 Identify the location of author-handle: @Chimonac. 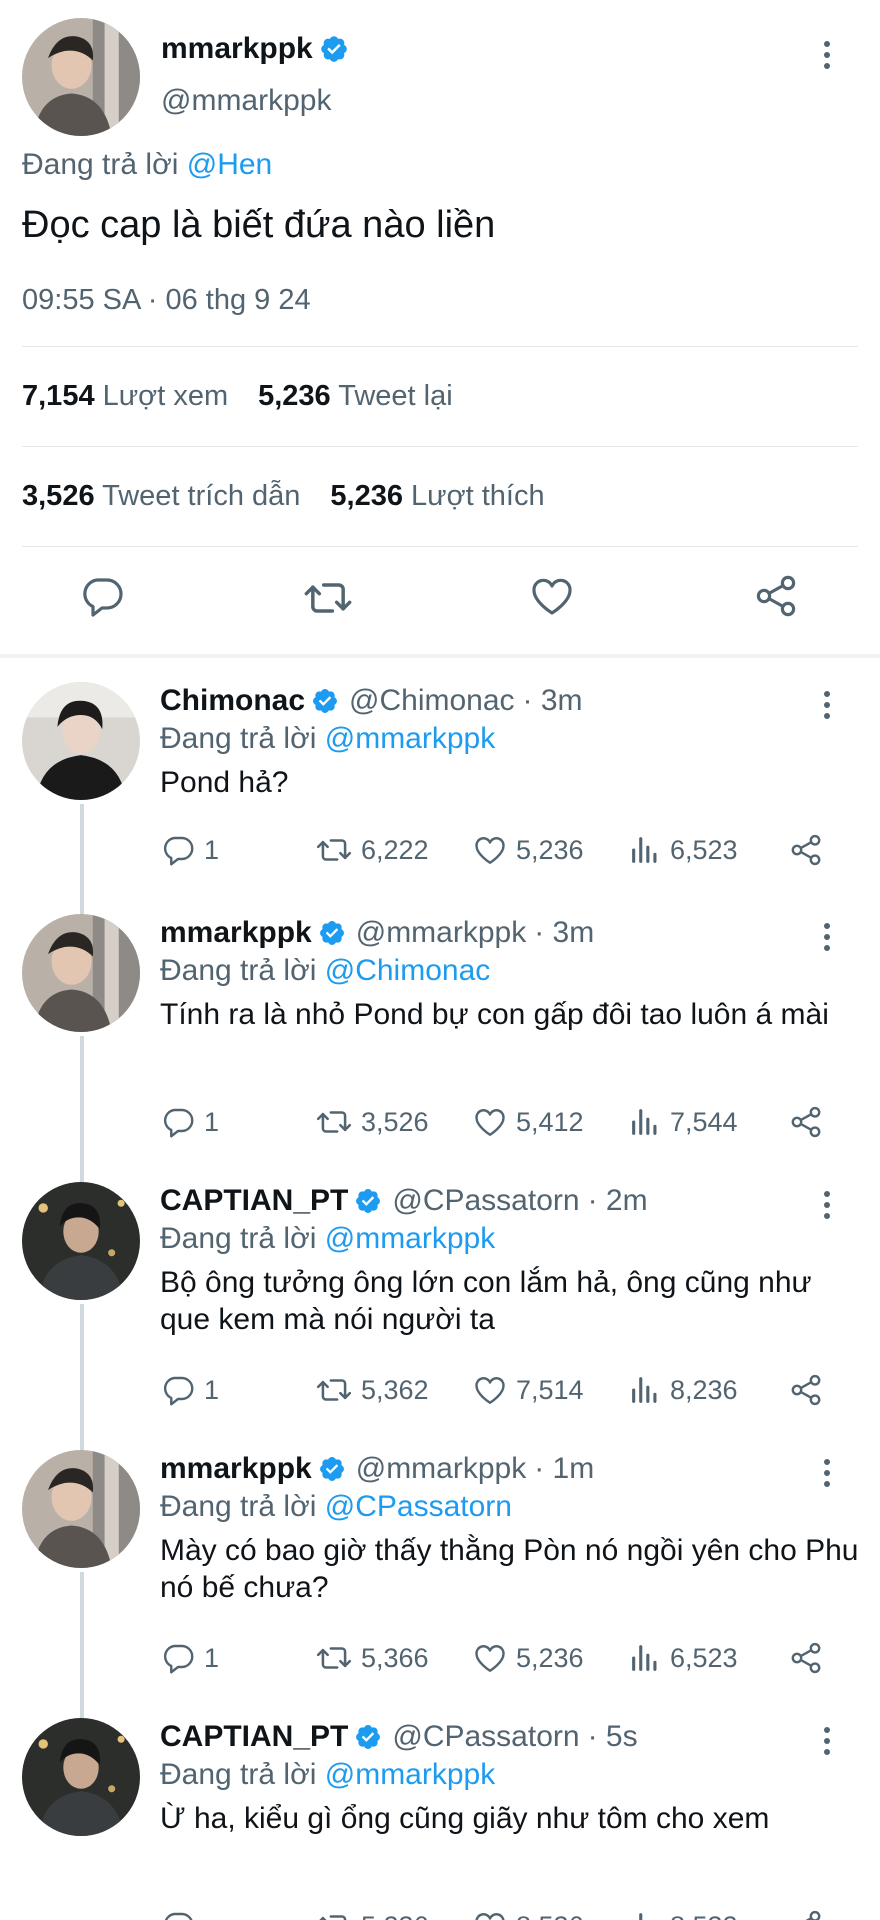
(432, 701).